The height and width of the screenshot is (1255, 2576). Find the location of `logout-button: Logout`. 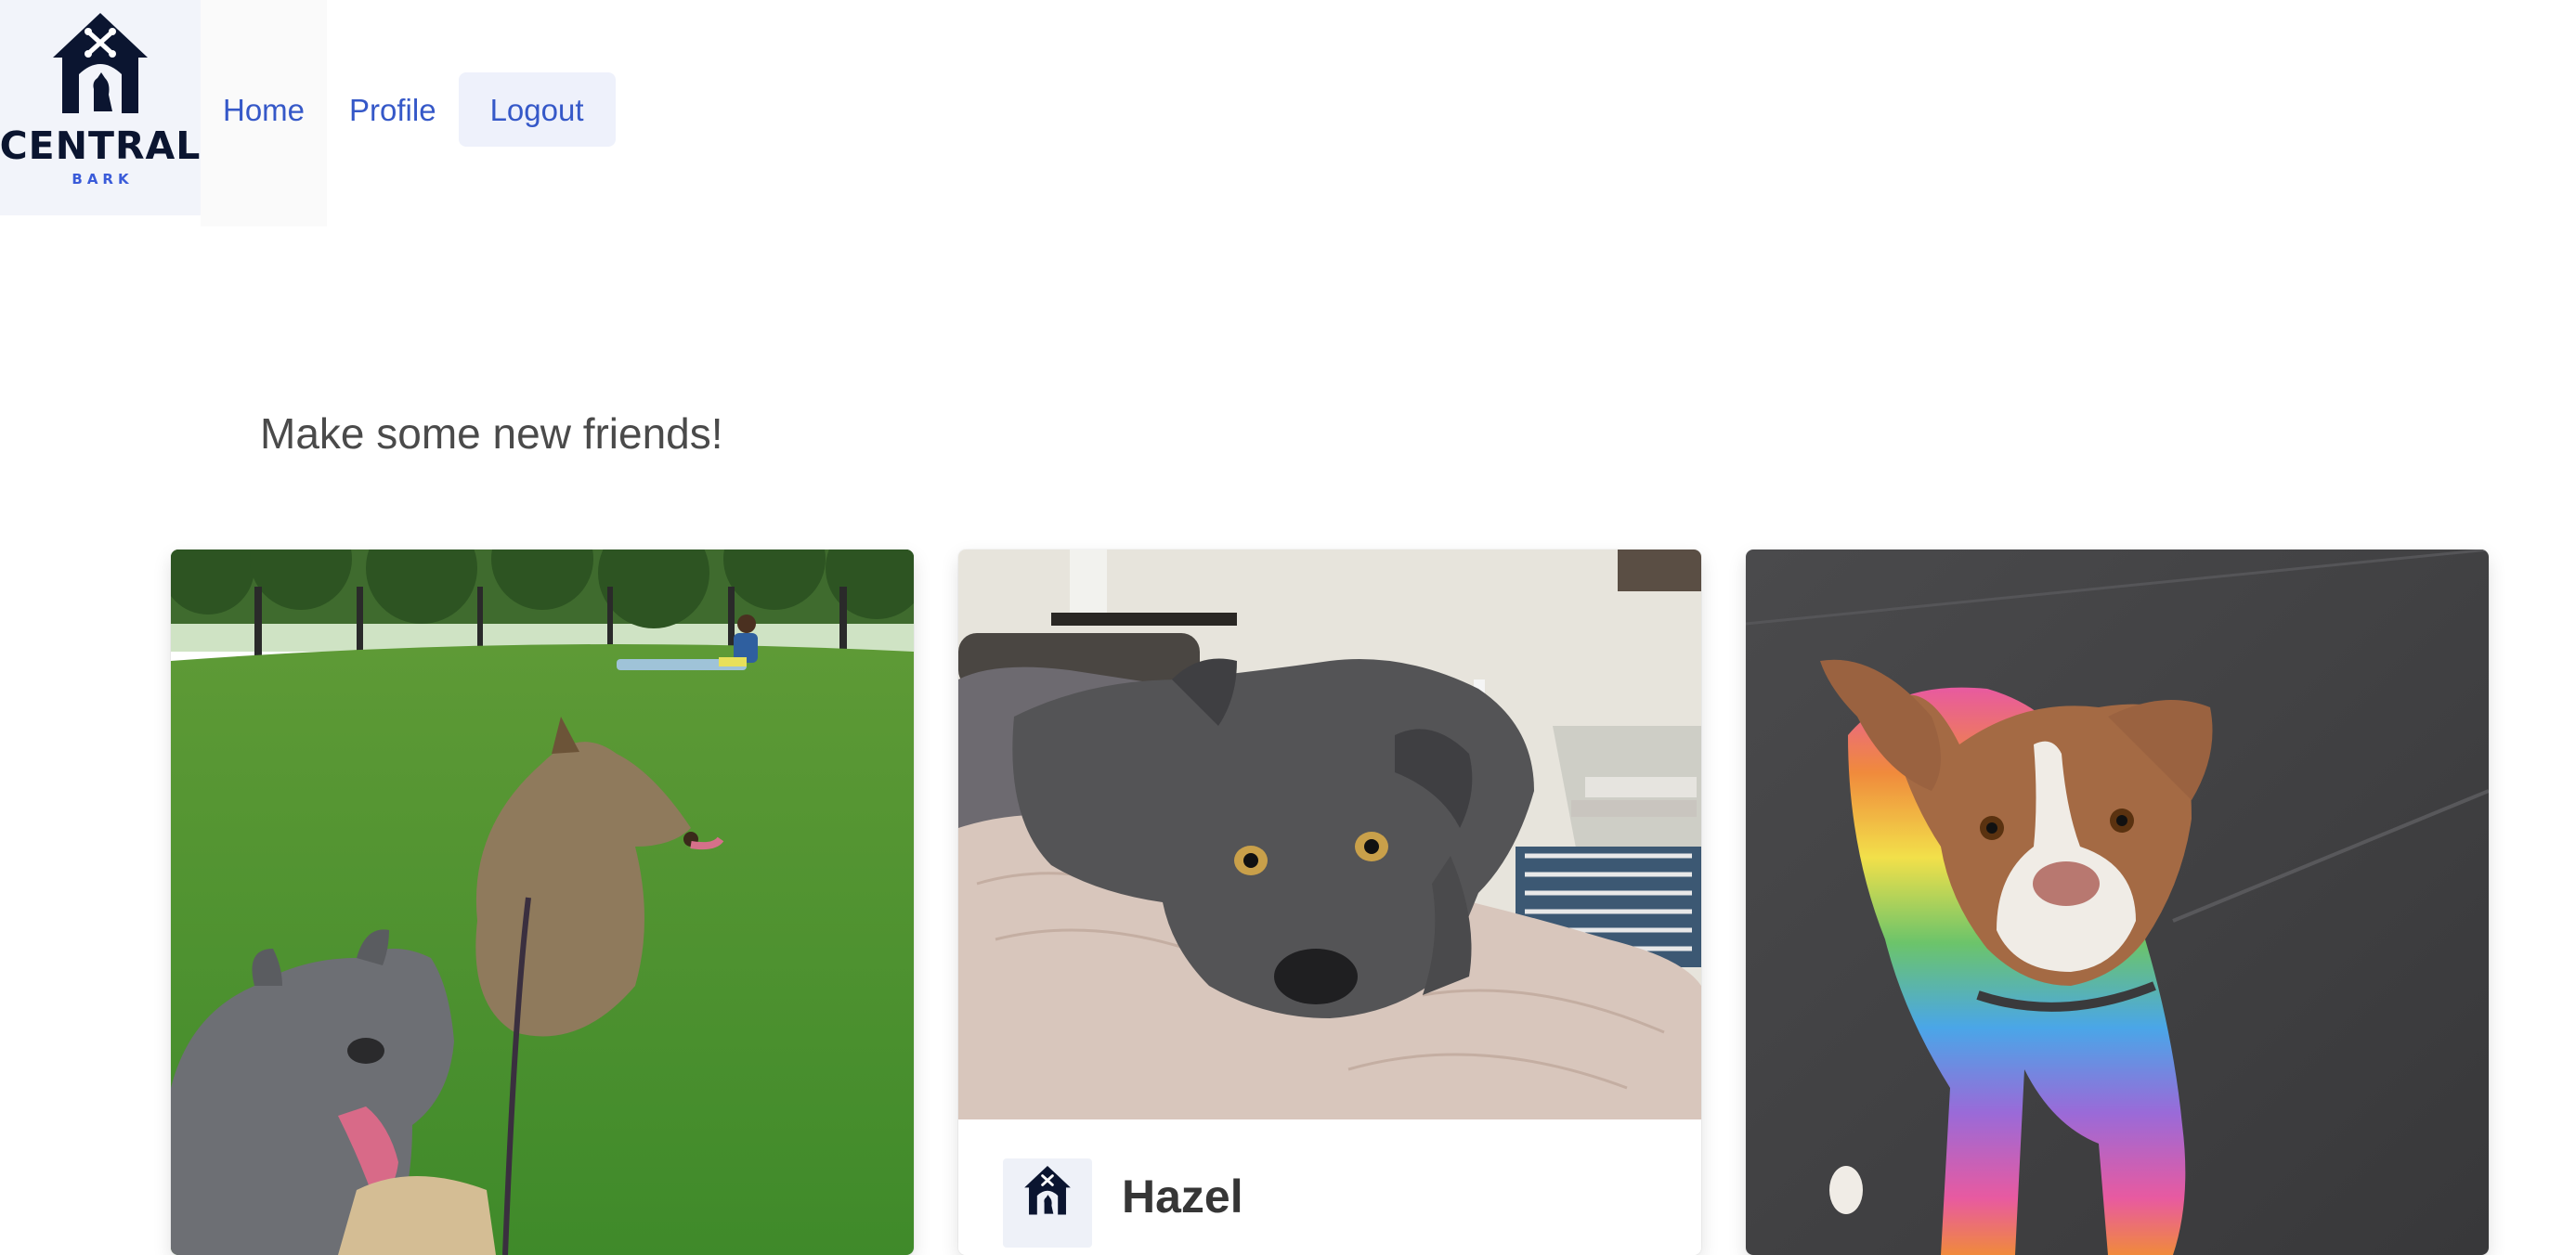

logout-button: Logout is located at coordinates (537, 109).